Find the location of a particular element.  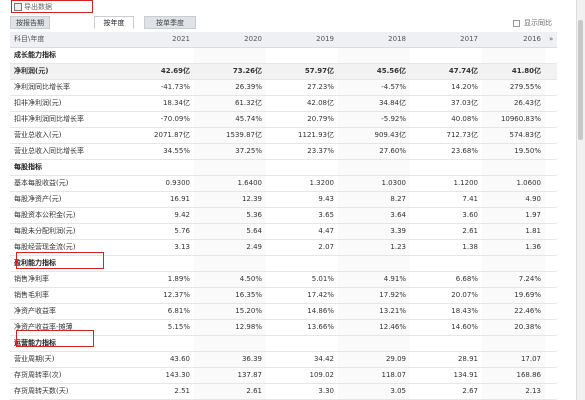

cell-value: 20.07% is located at coordinates (446, 295).